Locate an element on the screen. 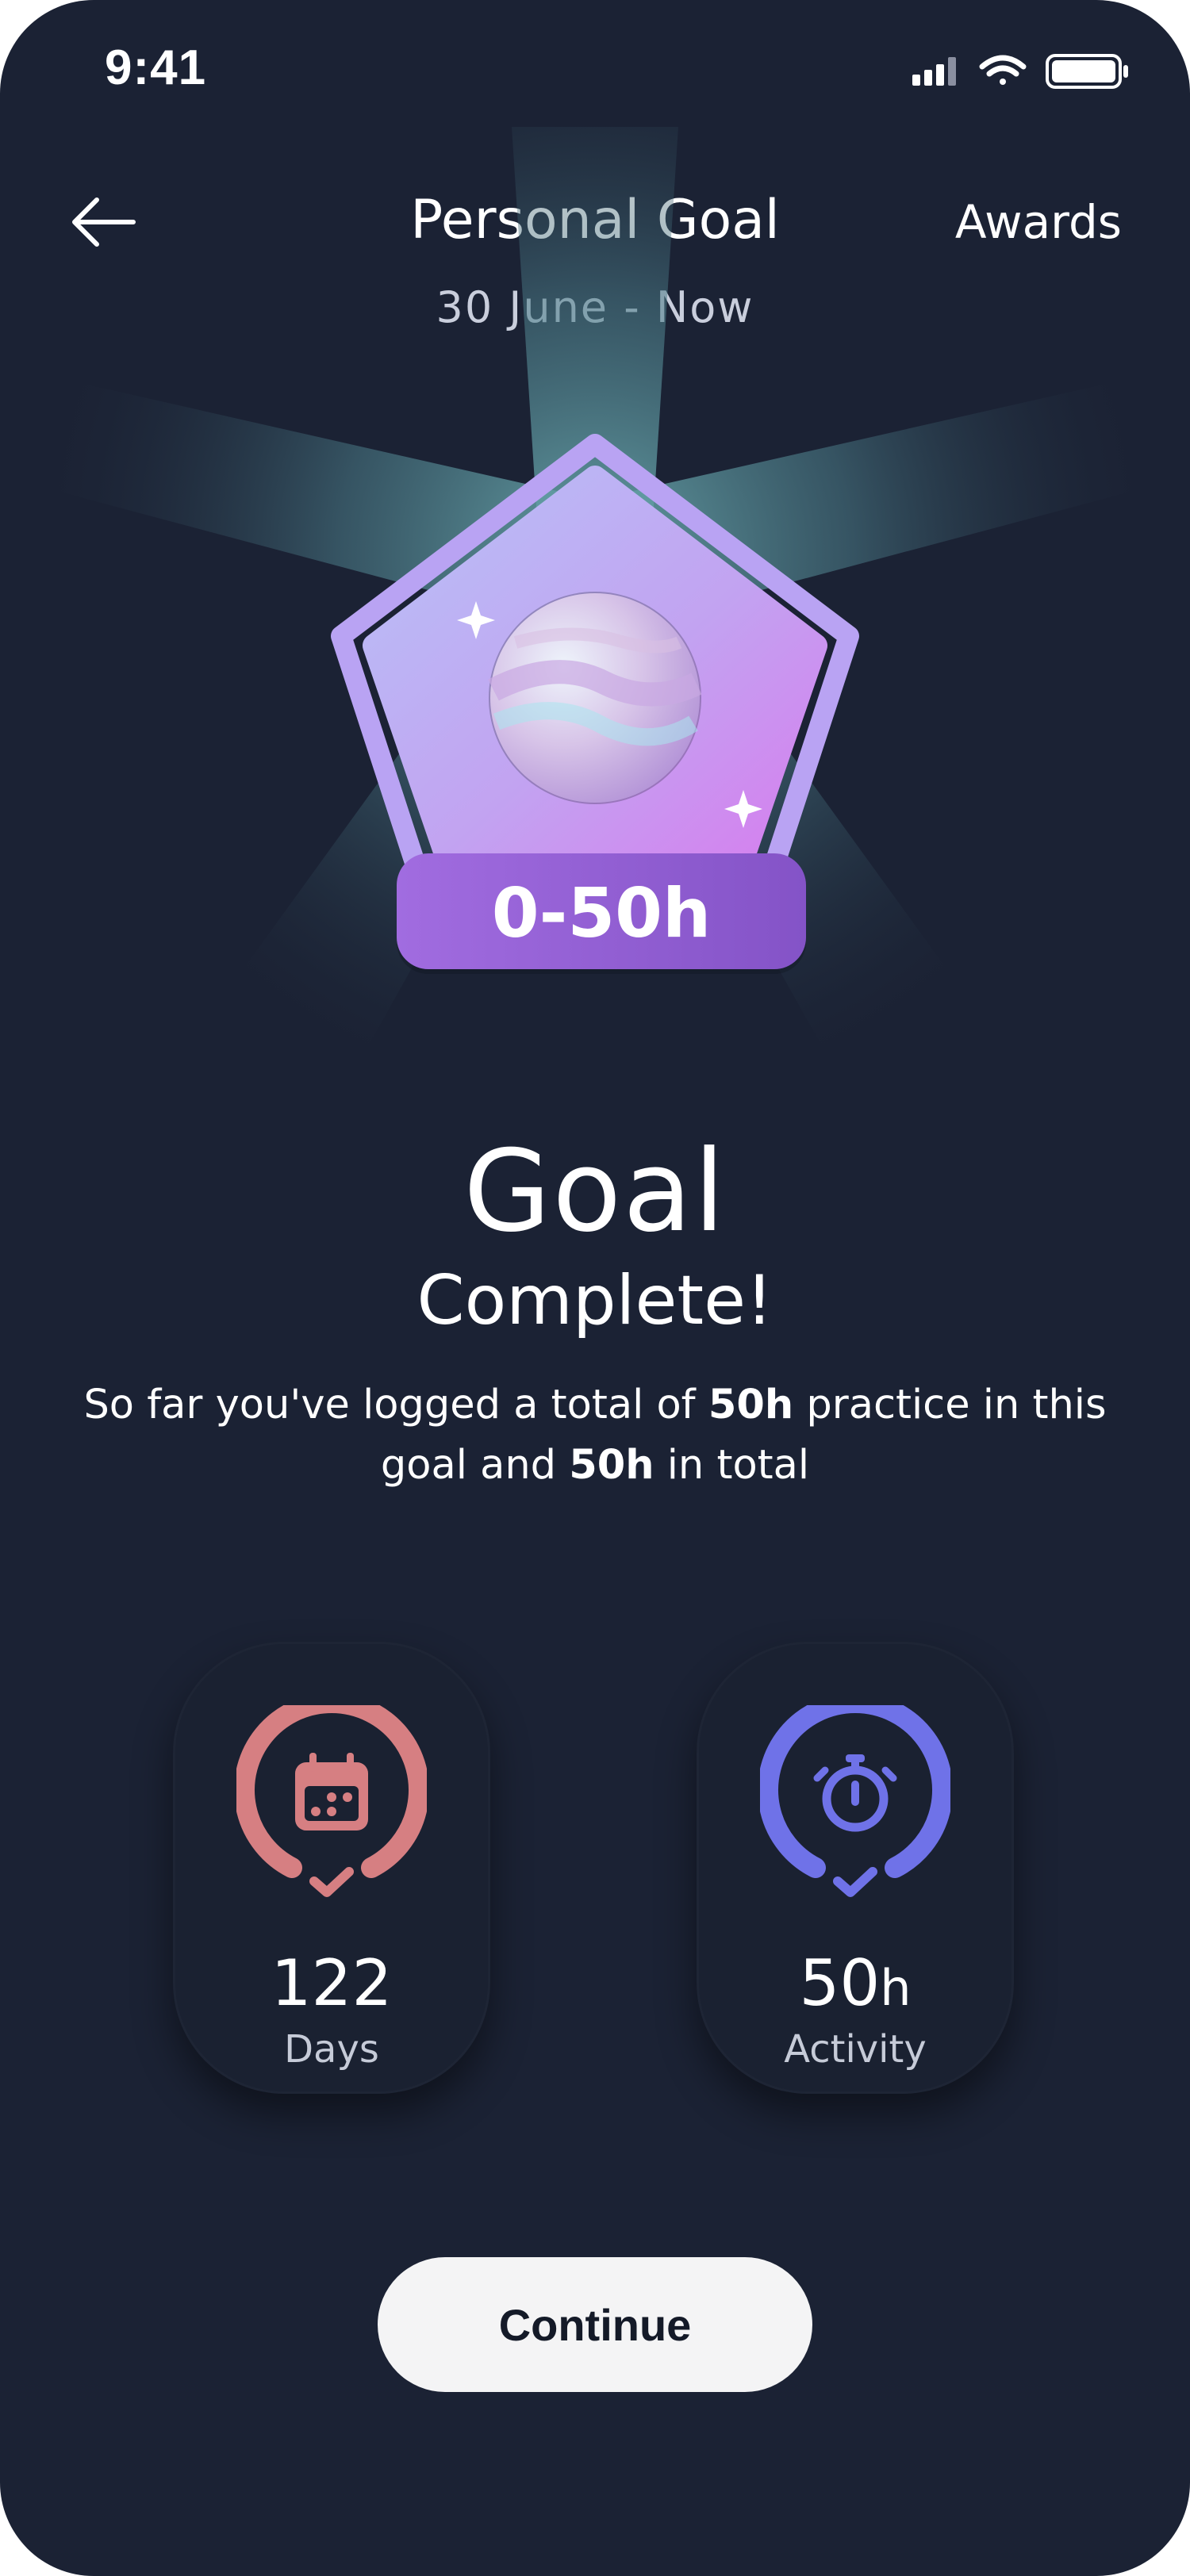  signal-icon is located at coordinates (934, 72).